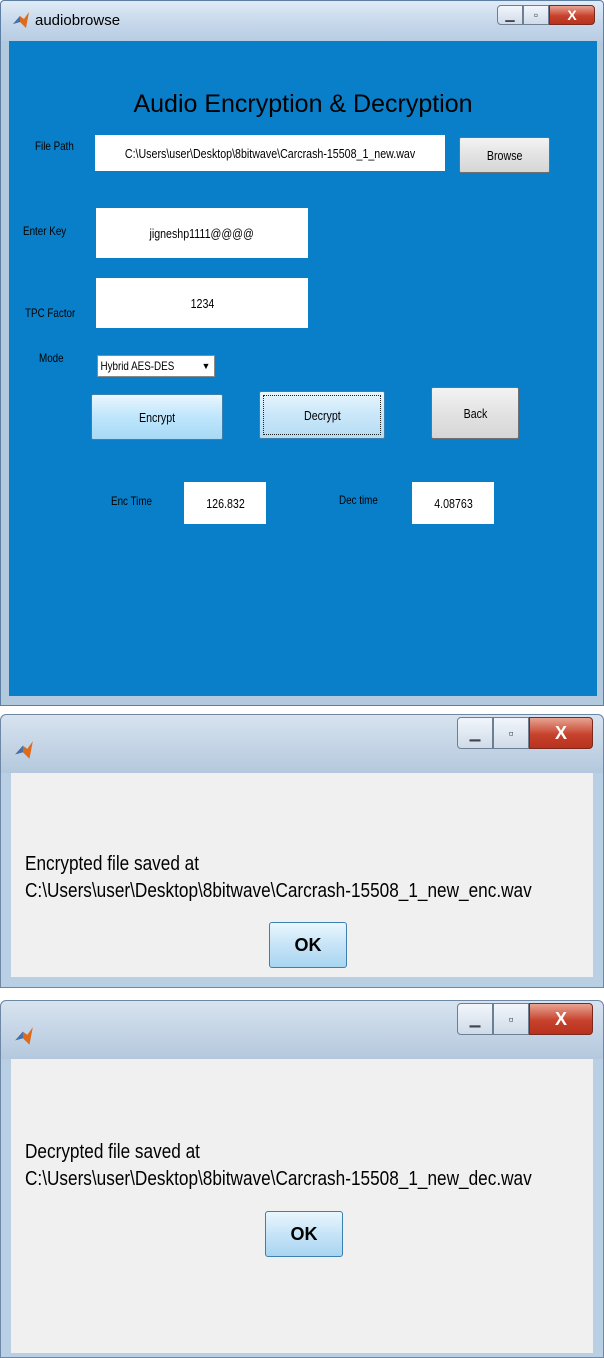 This screenshot has height=1358, width=604. What do you see at coordinates (50, 313) in the screenshot?
I see `tpc-factor-label: TPC Factor` at bounding box center [50, 313].